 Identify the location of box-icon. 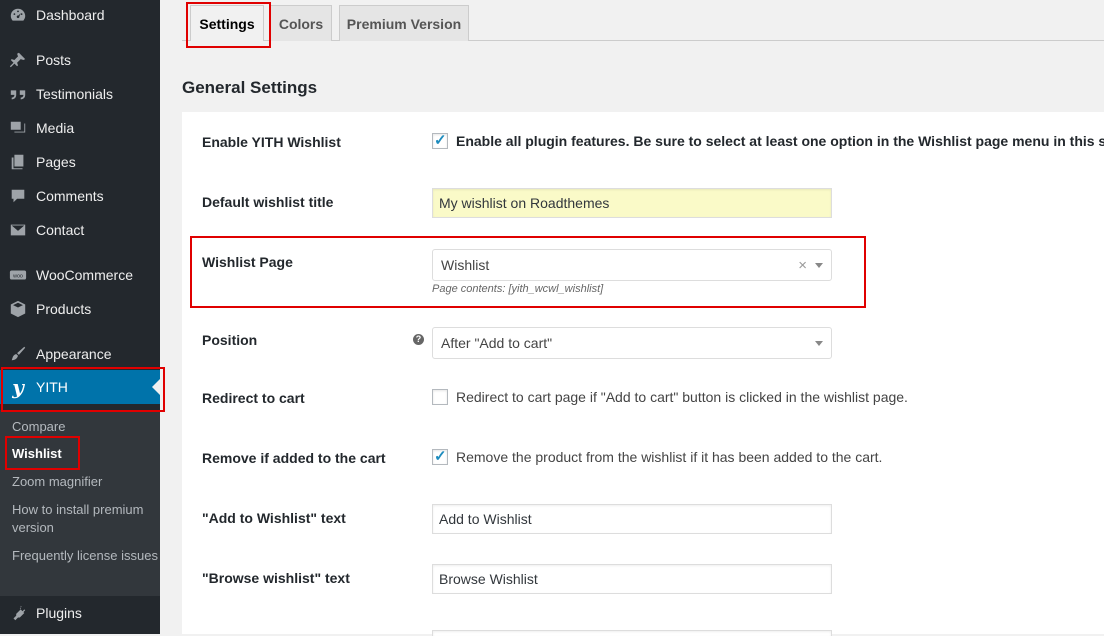
(18, 309).